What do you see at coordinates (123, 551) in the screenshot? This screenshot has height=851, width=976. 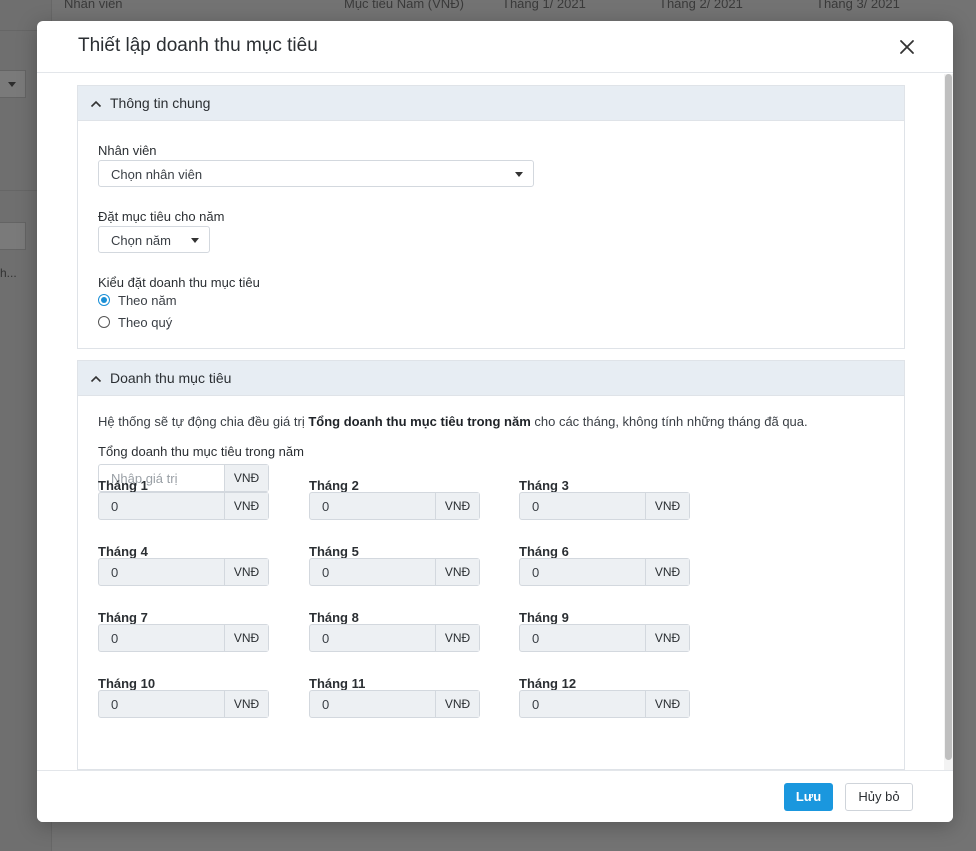 I see `month-label: Tháng 4` at bounding box center [123, 551].